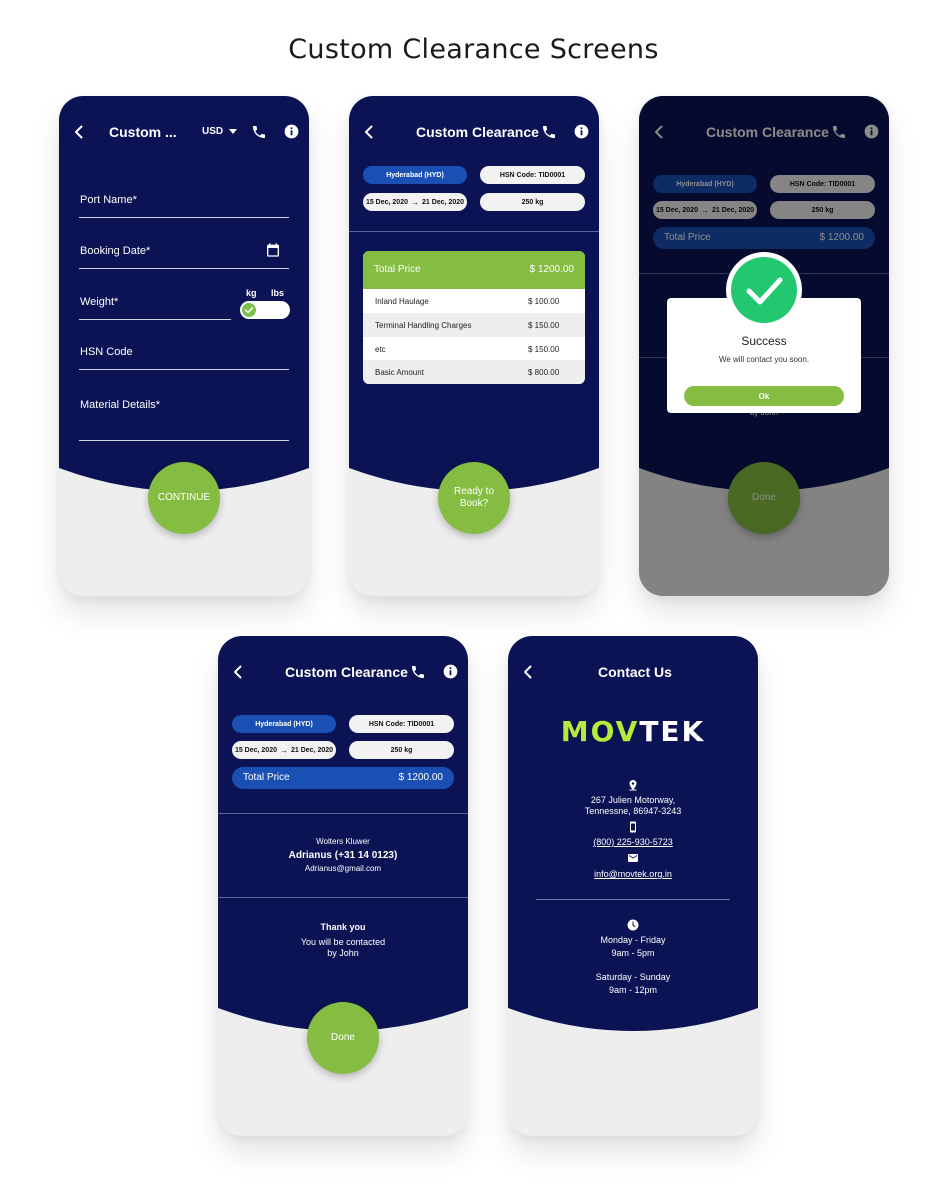 The height and width of the screenshot is (1191, 947). Describe the element at coordinates (544, 372) in the screenshot. I see `price-row-value: $ 800.00` at that location.